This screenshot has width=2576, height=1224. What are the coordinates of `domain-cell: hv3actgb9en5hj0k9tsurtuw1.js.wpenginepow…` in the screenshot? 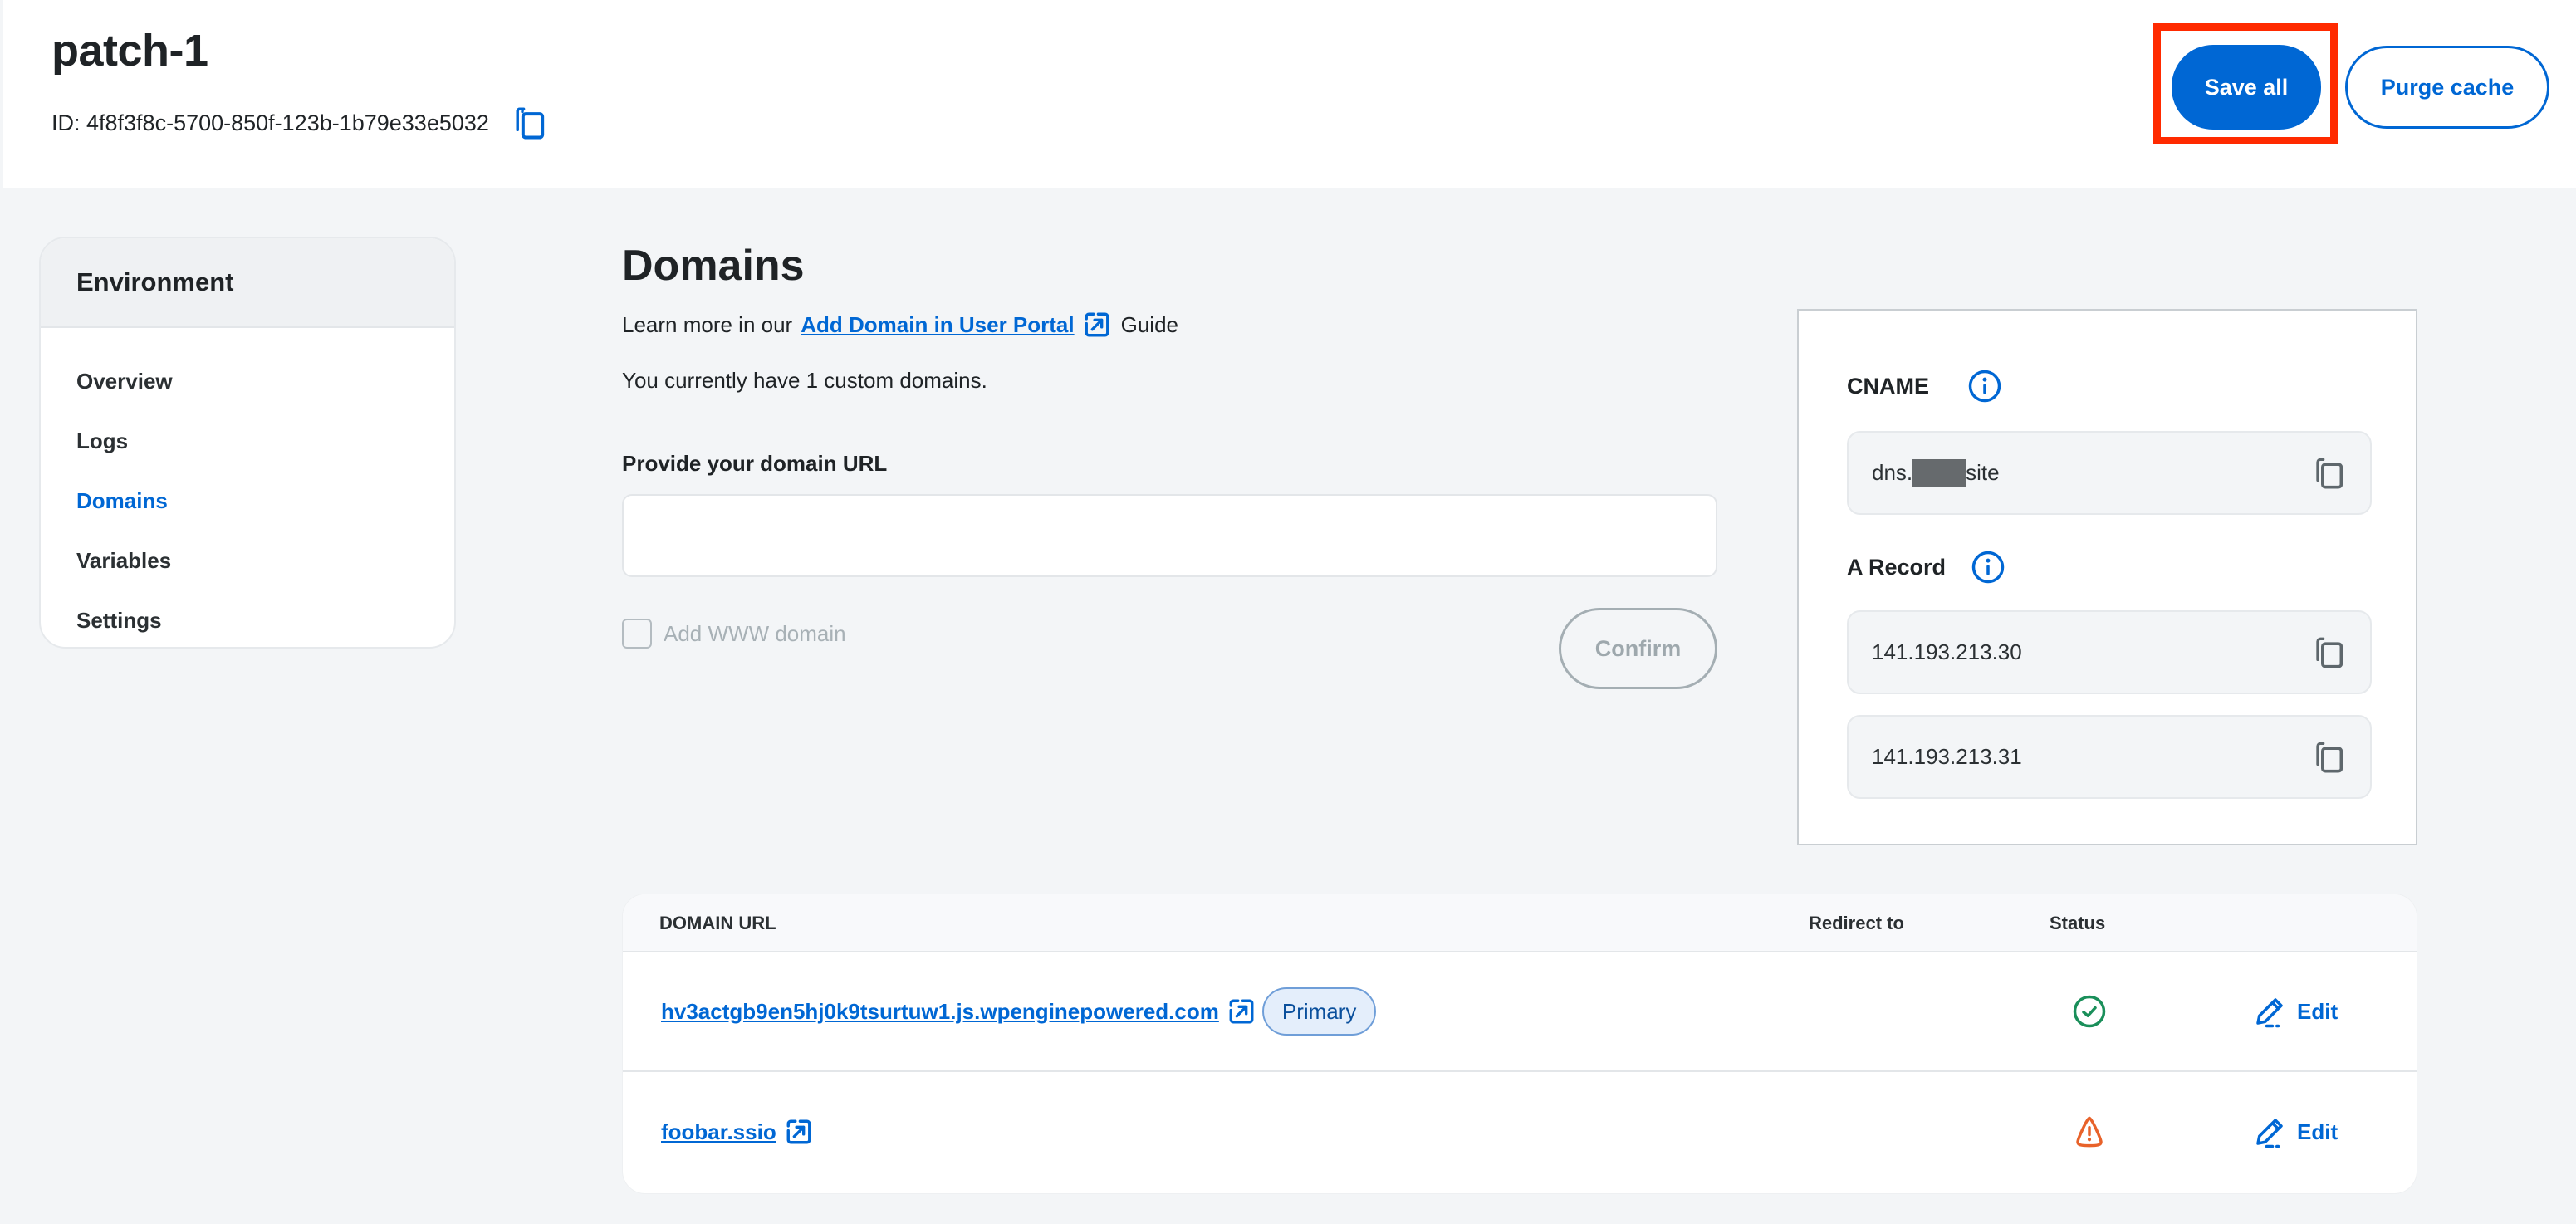 It's located at (1019, 1011).